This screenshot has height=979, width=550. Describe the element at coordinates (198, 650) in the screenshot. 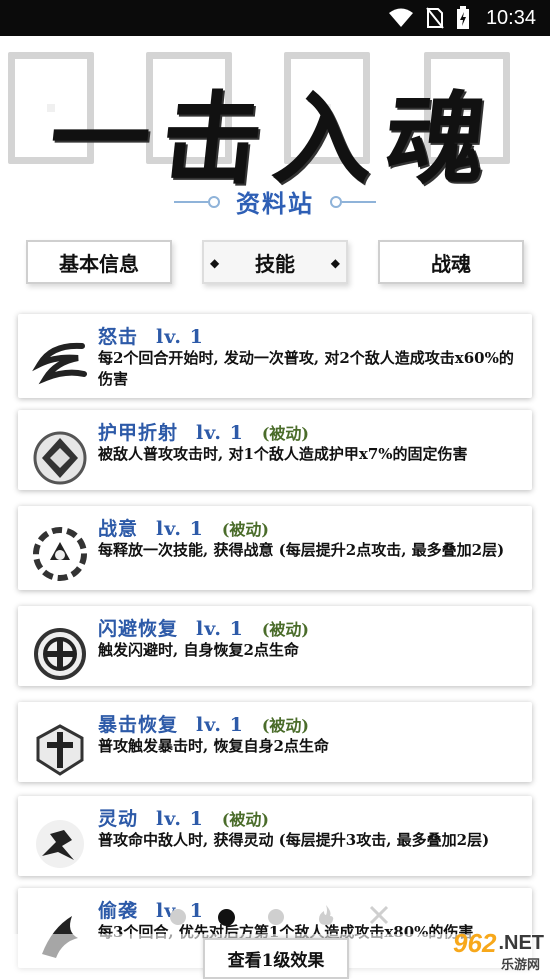

I see `skill-description: 触发闪避时, 自身恢复2点生命` at that location.